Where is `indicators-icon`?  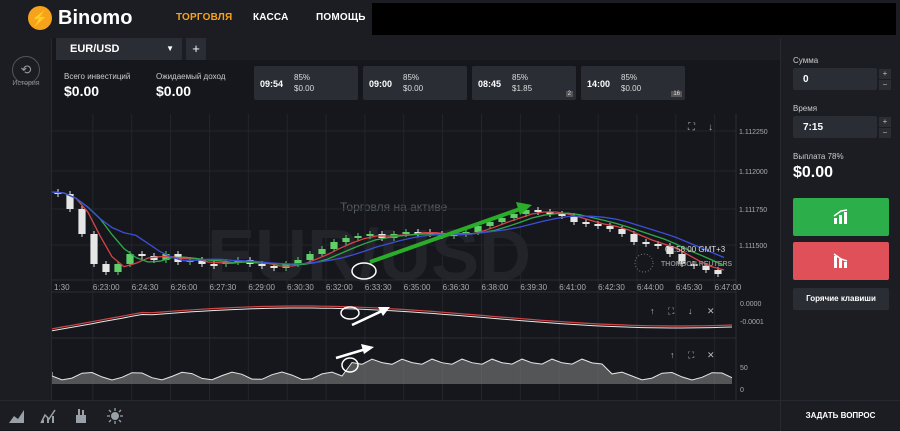 indicators-icon is located at coordinates (49, 416).